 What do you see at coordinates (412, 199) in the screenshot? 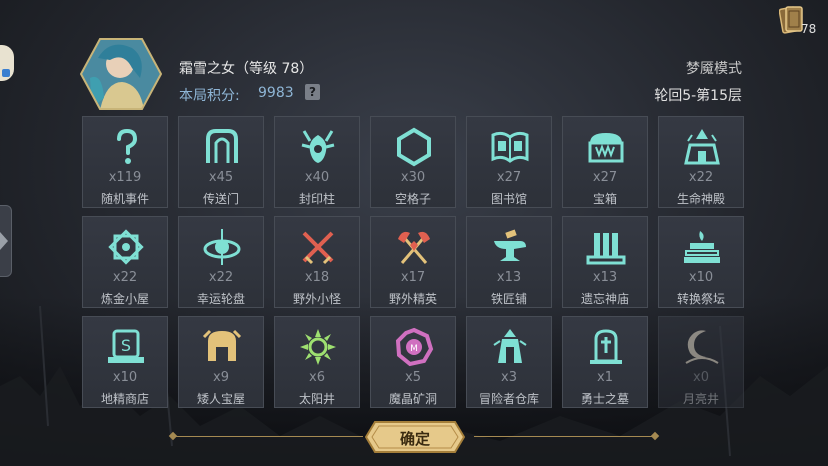
I see `tile-label: 空格子` at bounding box center [412, 199].